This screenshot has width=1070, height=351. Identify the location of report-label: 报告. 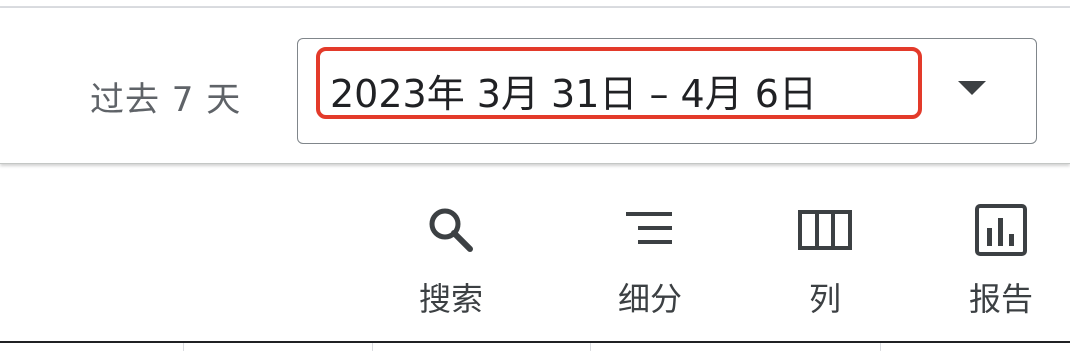
(1000, 299).